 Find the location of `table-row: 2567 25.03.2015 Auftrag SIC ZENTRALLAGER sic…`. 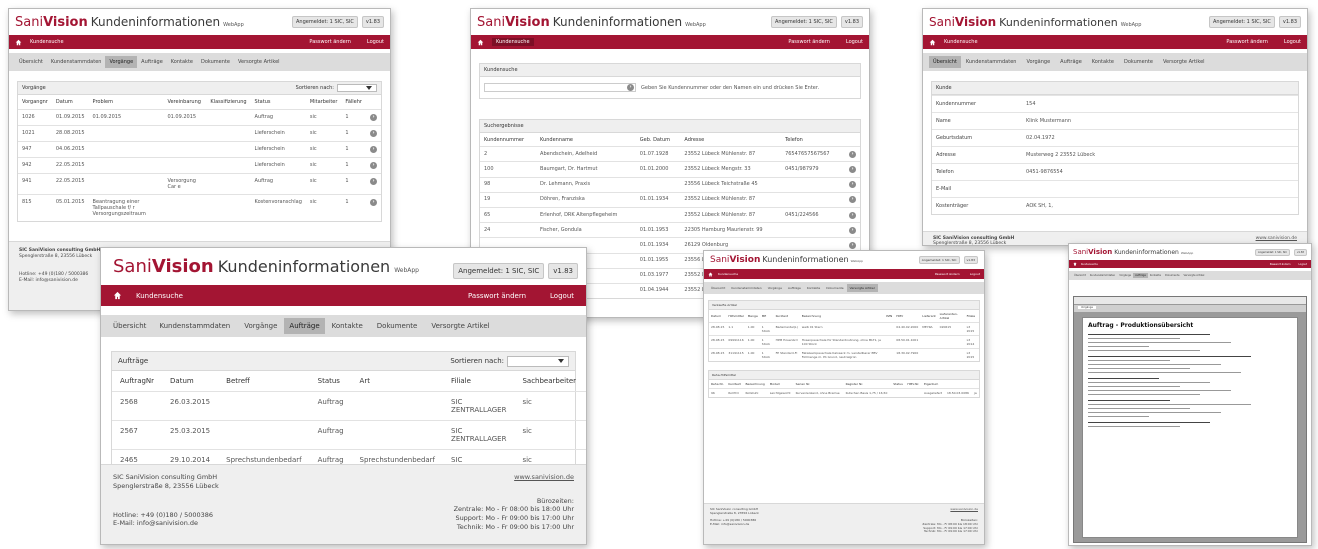

table-row: 2567 25.03.2015 Auftrag SIC ZENTRALLAGER sic… is located at coordinates (349, 435).